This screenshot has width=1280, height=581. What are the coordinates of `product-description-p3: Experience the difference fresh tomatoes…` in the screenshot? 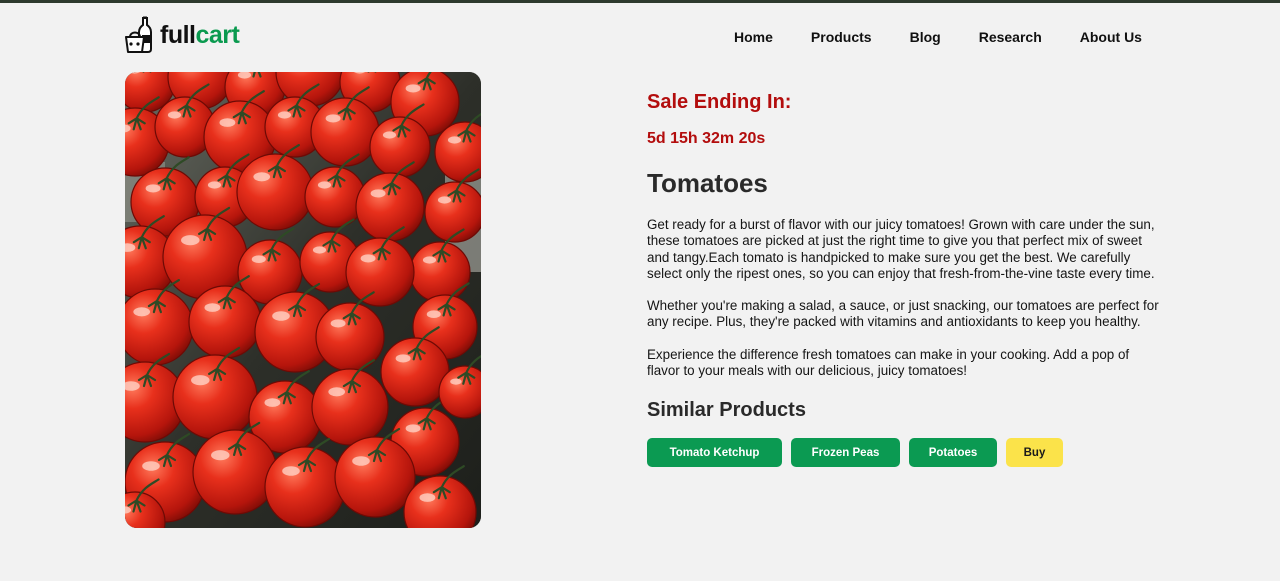 It's located at (888, 362).